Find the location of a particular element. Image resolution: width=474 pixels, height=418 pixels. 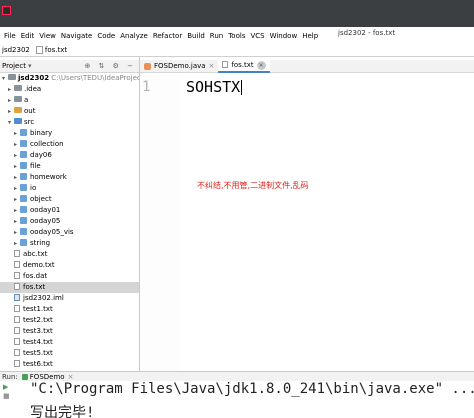

breadcrumb-project: jsd2302 is located at coordinates (16, 50).